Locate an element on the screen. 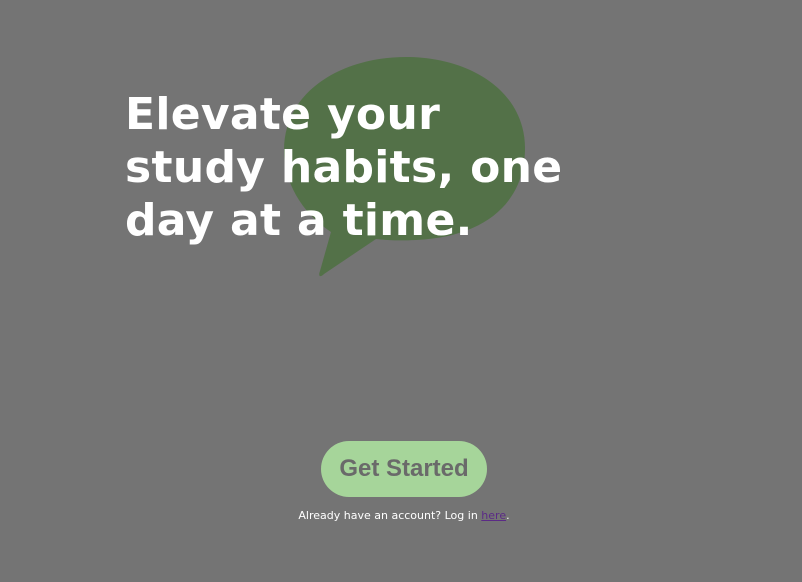  get-started-button: Get Started is located at coordinates (404, 469).